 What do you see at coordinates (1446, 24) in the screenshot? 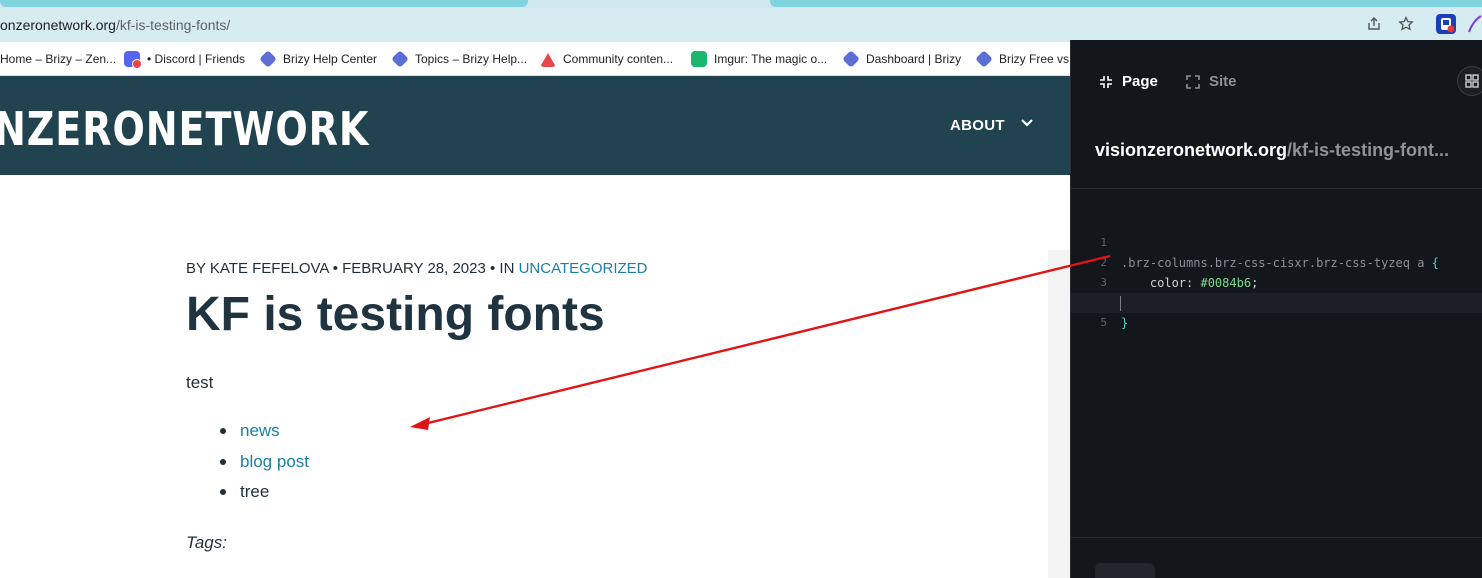
I see `extension-icon` at bounding box center [1446, 24].